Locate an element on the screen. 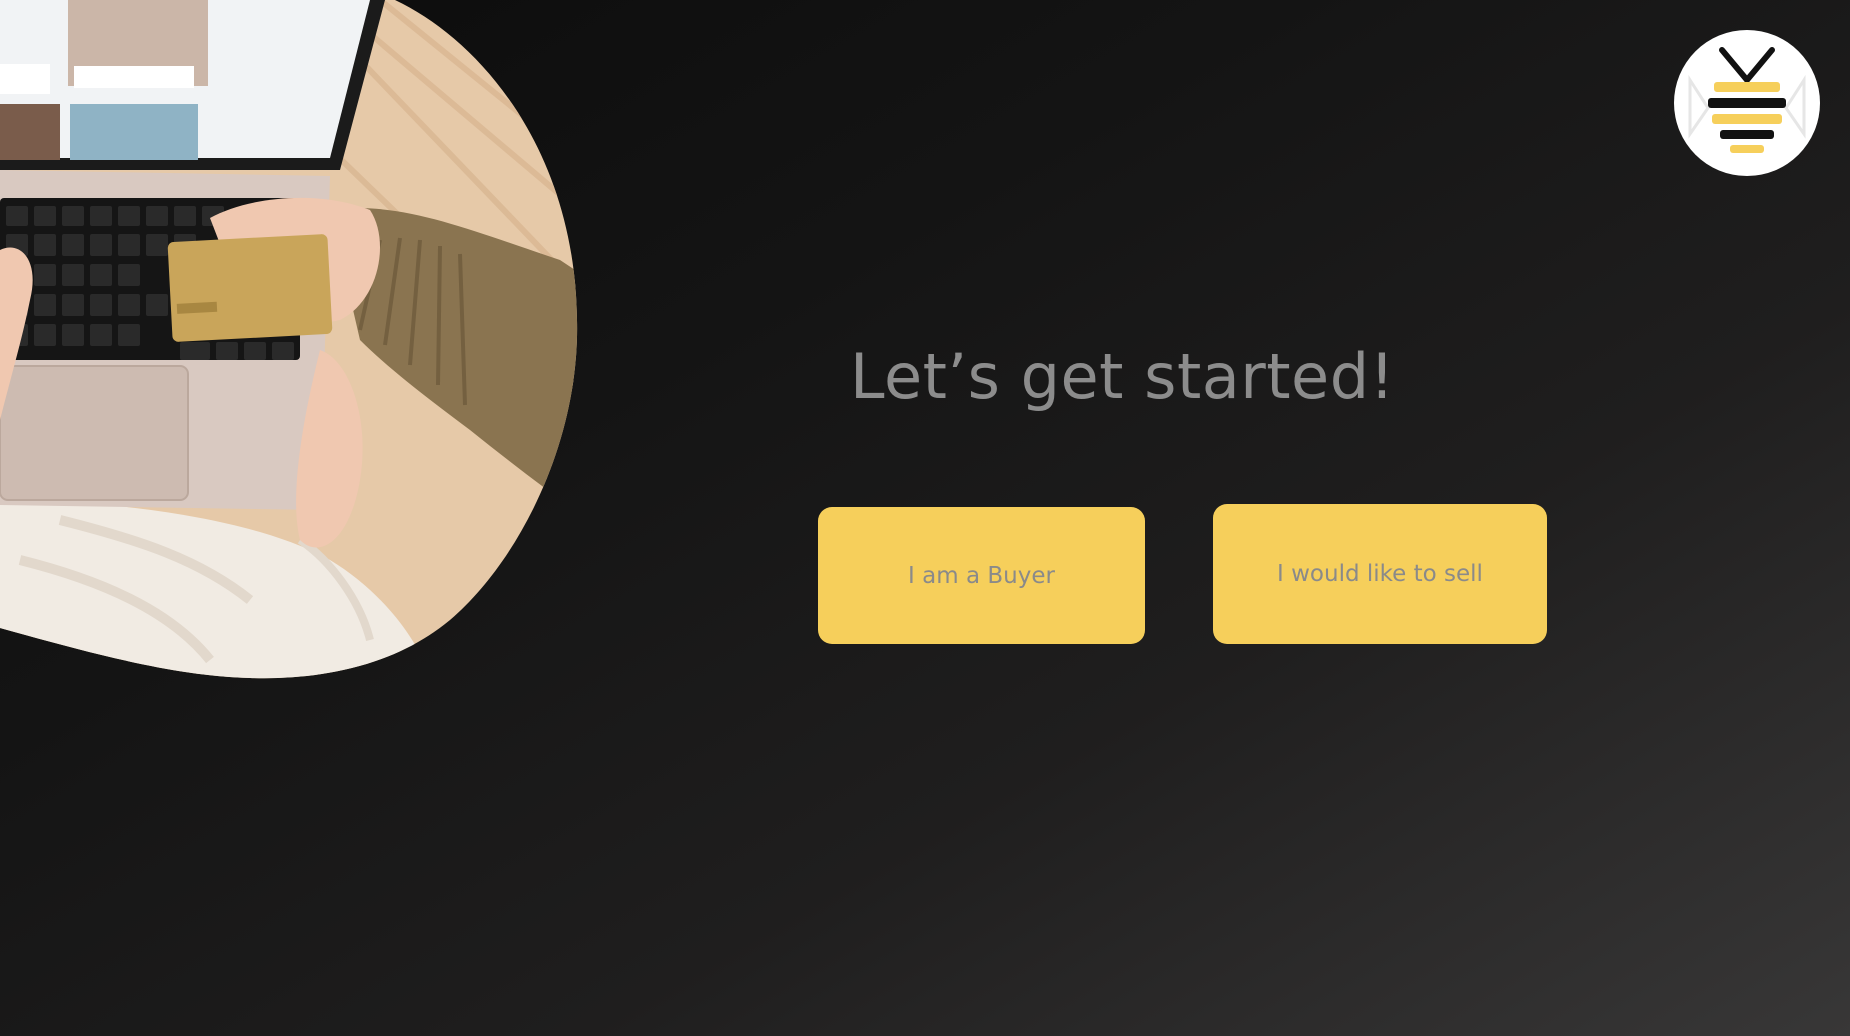 The width and height of the screenshot is (1850, 1036). page-title: Let’s get started! is located at coordinates (1122, 376).